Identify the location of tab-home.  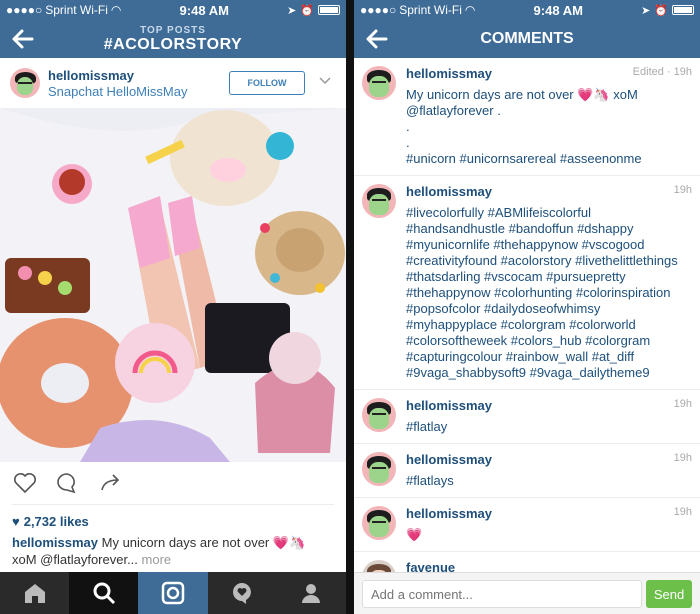
(34, 593).